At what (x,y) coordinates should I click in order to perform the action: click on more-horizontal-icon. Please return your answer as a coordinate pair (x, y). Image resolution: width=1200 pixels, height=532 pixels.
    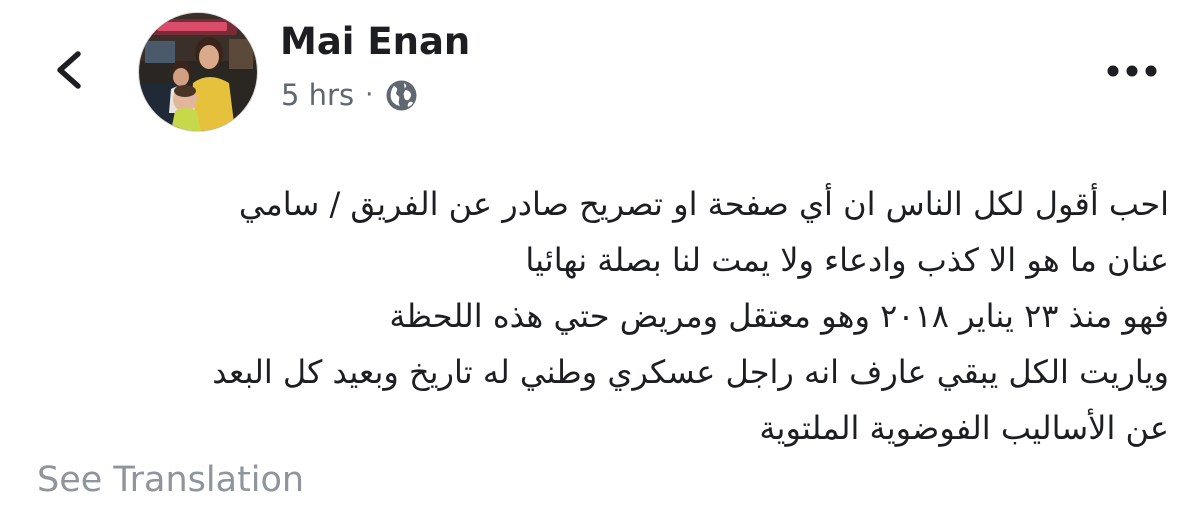
    Looking at the image, I should click on (1132, 71).